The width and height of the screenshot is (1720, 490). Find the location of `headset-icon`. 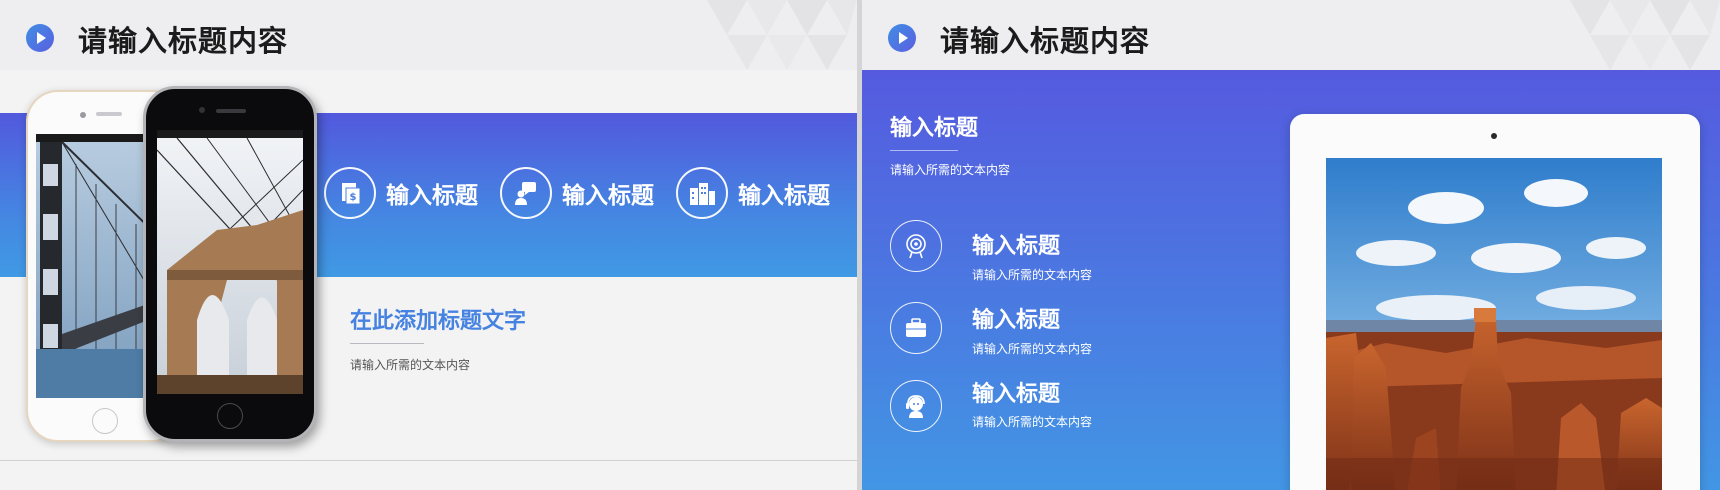

headset-icon is located at coordinates (916, 406).